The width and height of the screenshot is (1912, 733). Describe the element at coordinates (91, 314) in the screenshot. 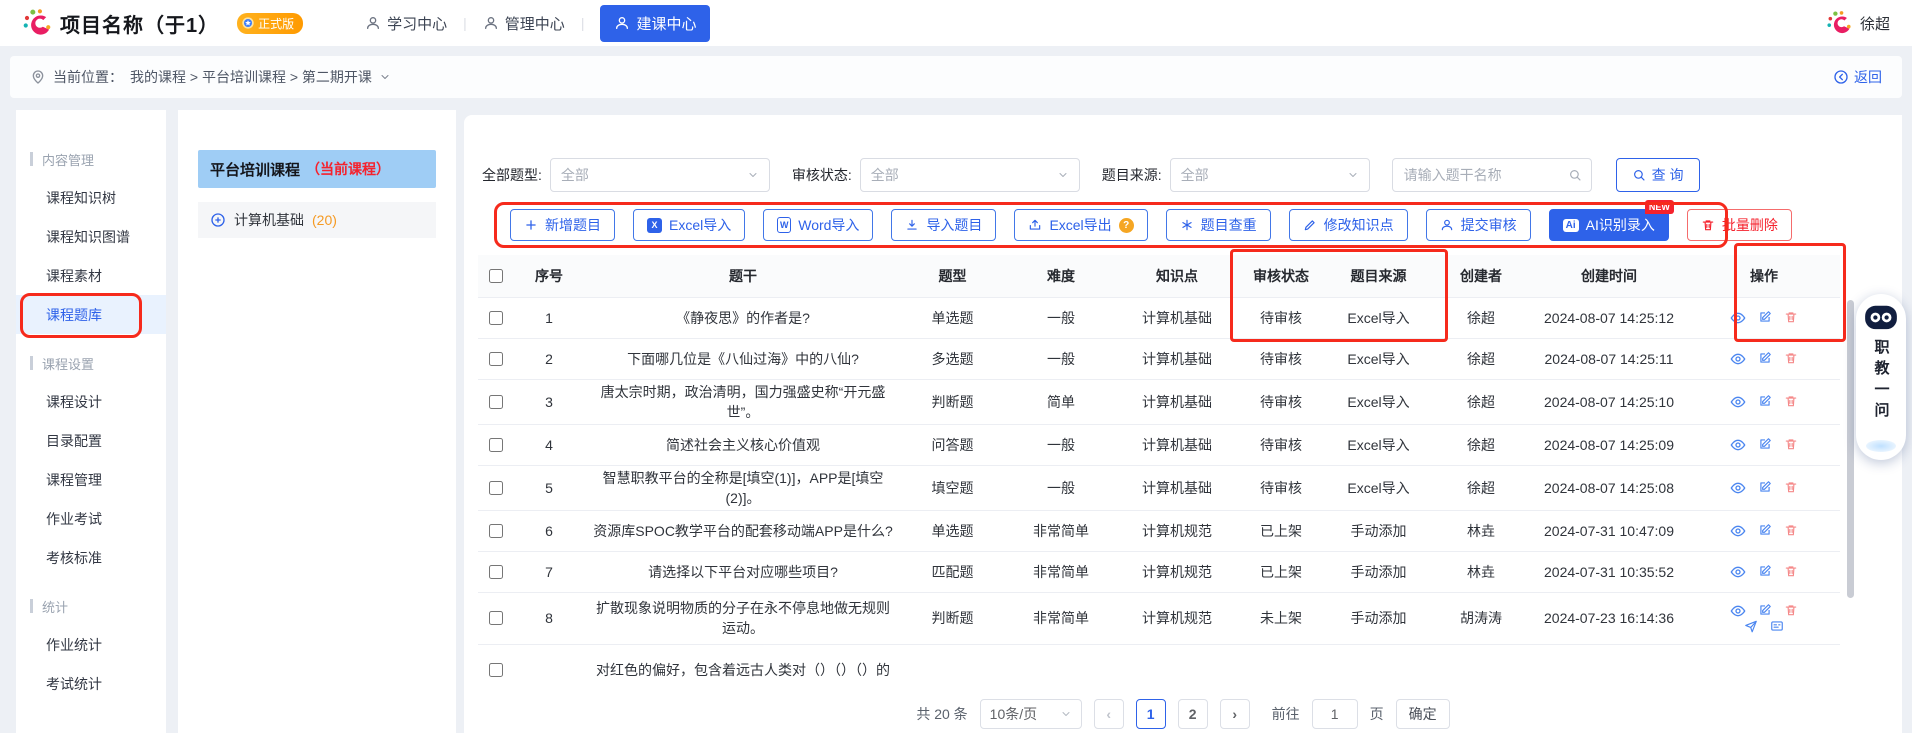

I see `sidebar-item-question-bank: 课程题库` at that location.